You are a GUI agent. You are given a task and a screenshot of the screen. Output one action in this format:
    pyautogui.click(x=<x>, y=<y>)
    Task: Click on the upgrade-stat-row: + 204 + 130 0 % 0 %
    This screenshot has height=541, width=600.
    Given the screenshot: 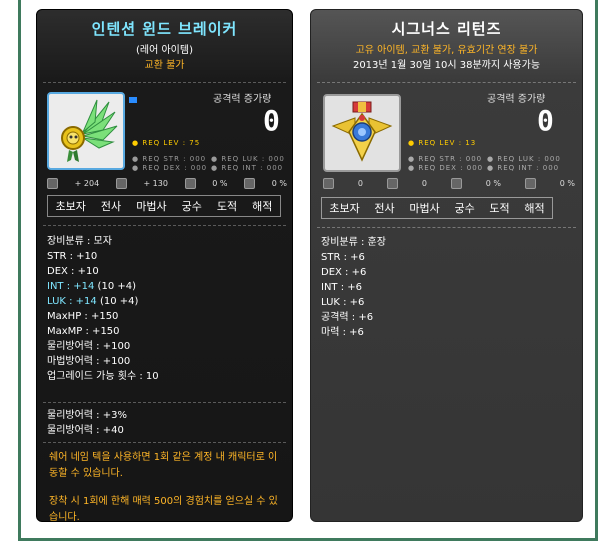 What is the action you would take?
    pyautogui.click(x=167, y=183)
    